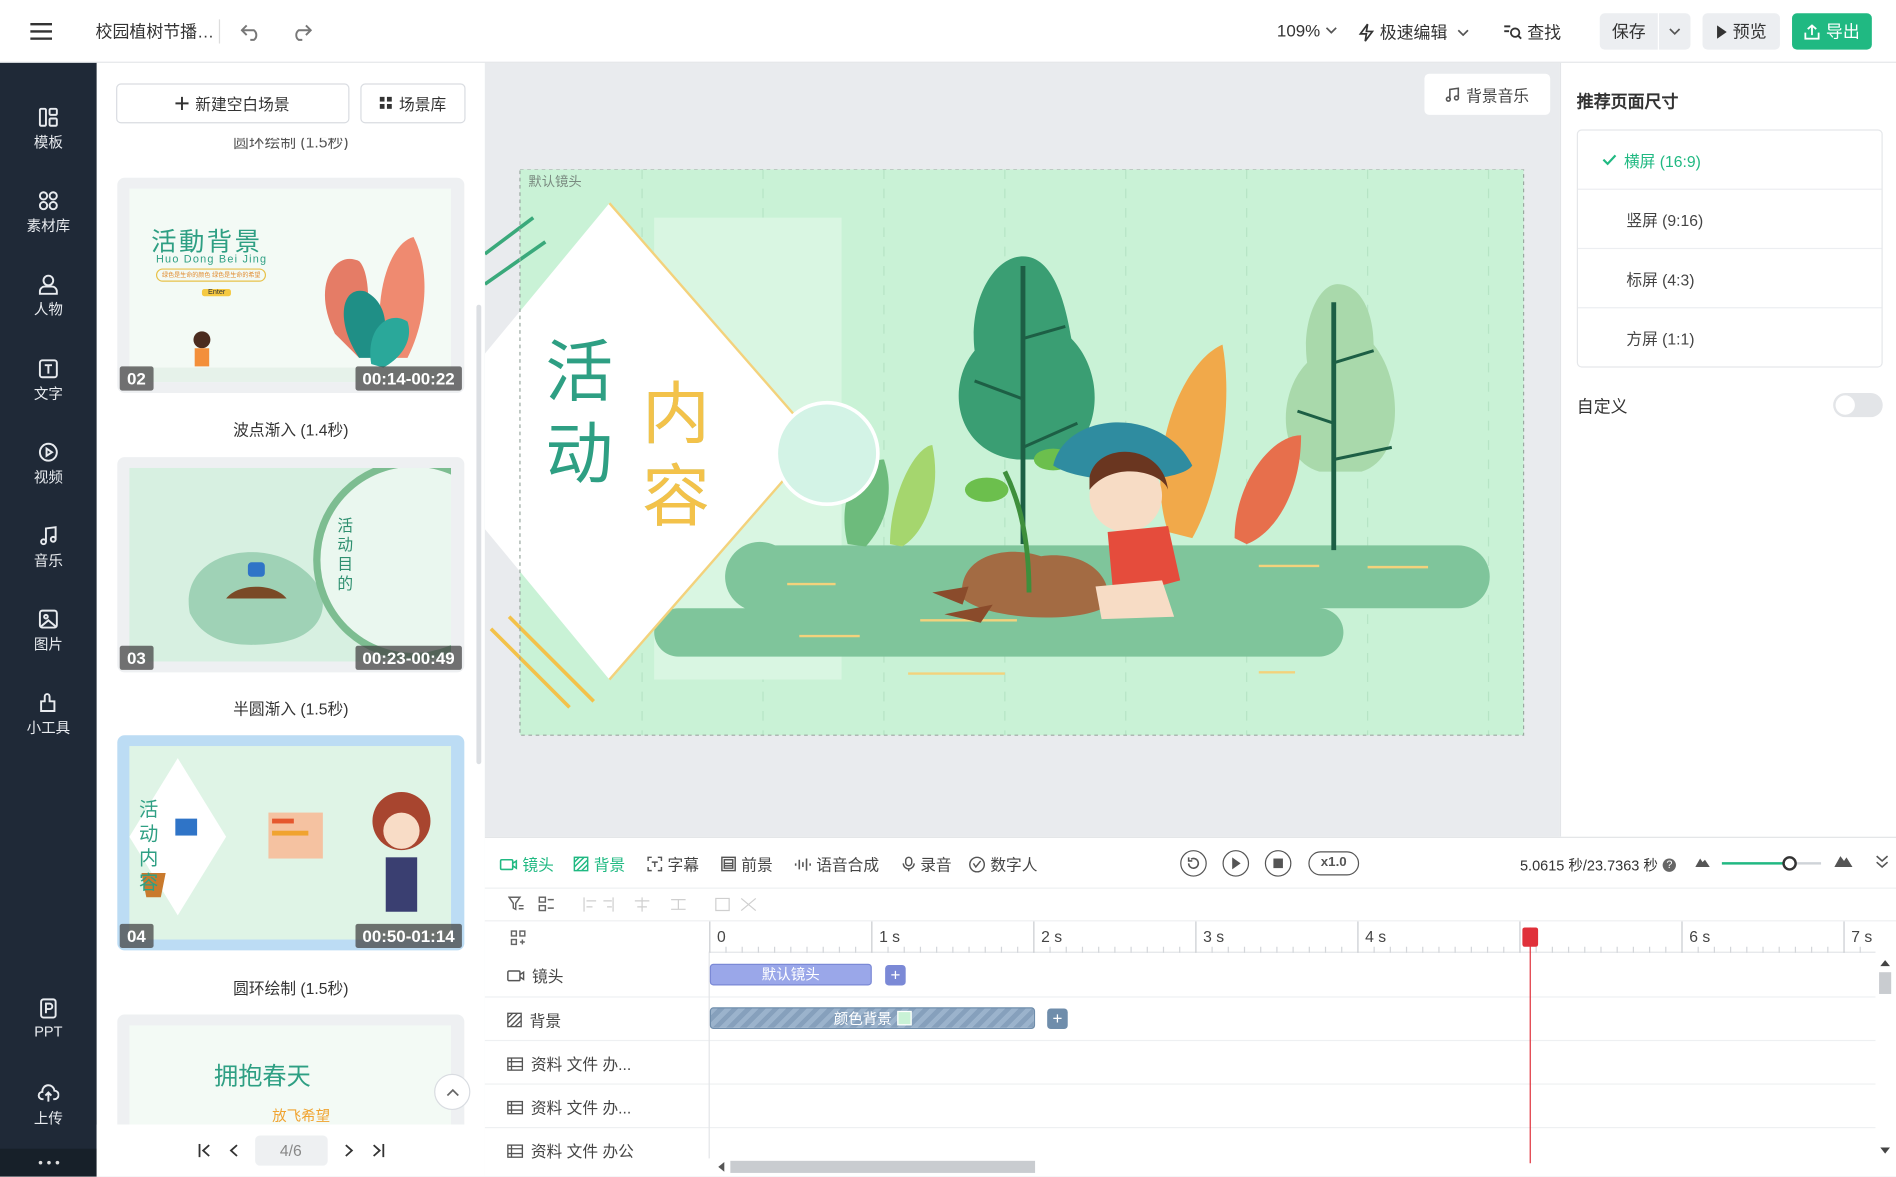 The image size is (1896, 1177). I want to click on find-button: 查找, so click(1532, 33).